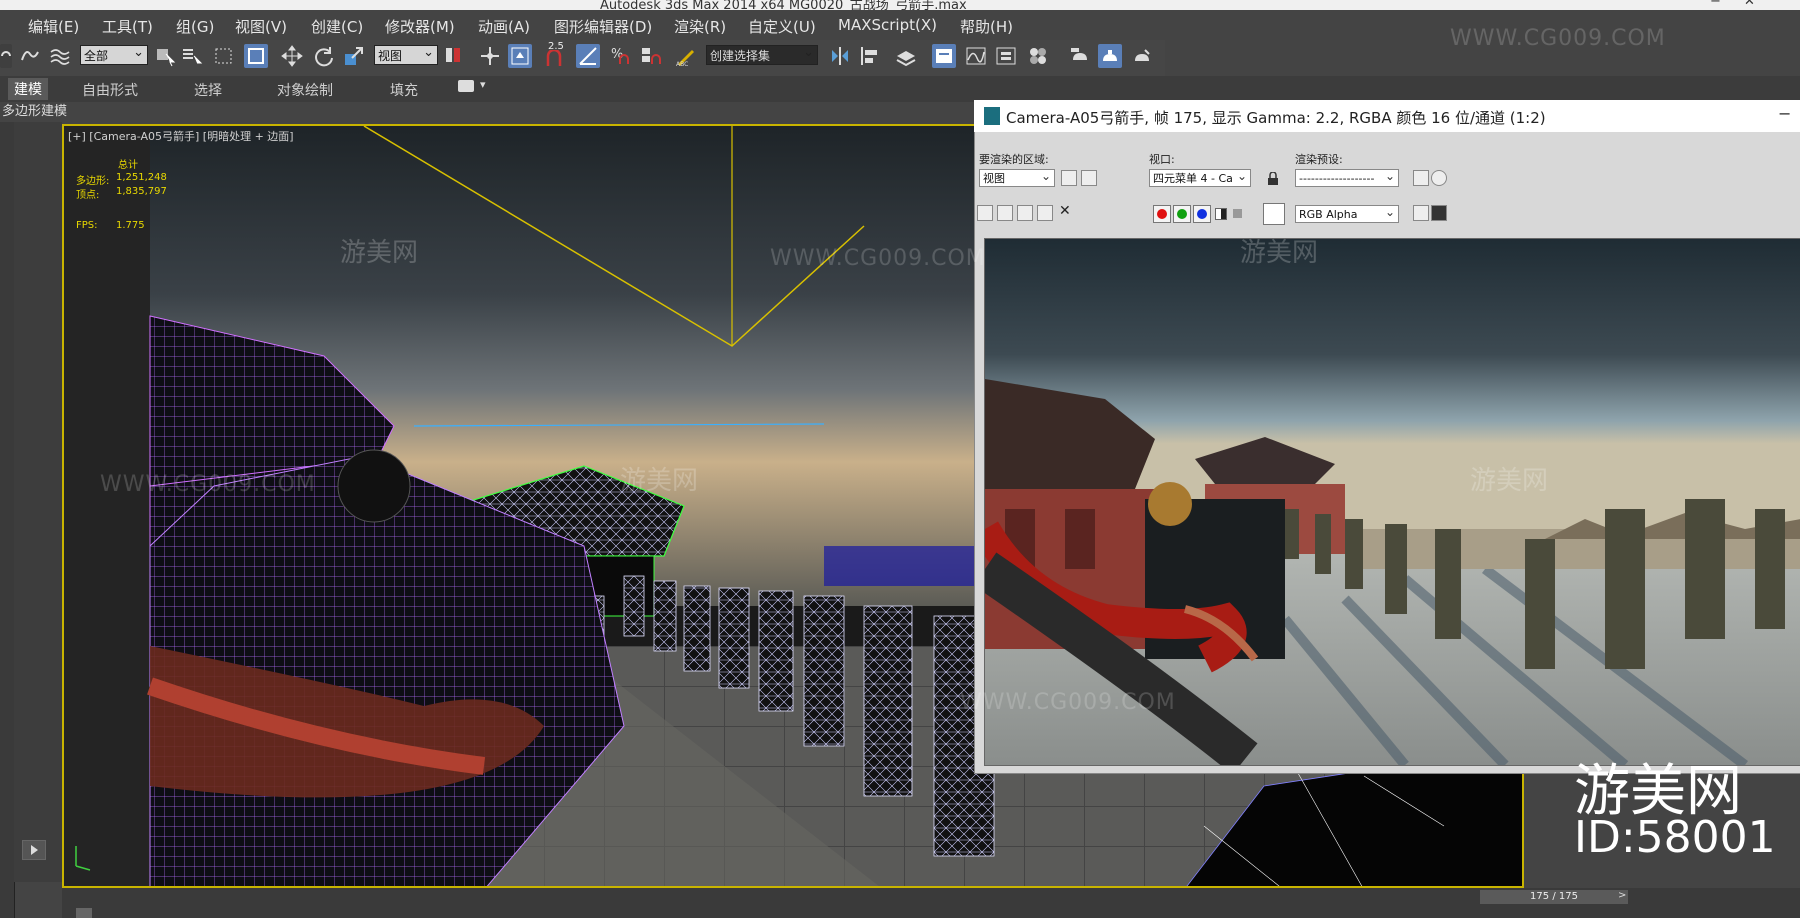 Image resolution: width=1800 pixels, height=918 pixels. Describe the element at coordinates (686, 56) in the screenshot. I see `edit-named-selection-icon: ABC` at that location.